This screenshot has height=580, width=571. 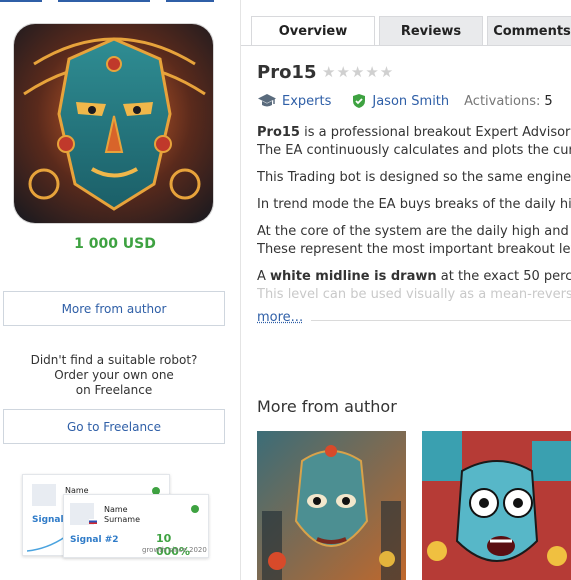 What do you see at coordinates (116, 510) in the screenshot?
I see `signal-name: Name` at bounding box center [116, 510].